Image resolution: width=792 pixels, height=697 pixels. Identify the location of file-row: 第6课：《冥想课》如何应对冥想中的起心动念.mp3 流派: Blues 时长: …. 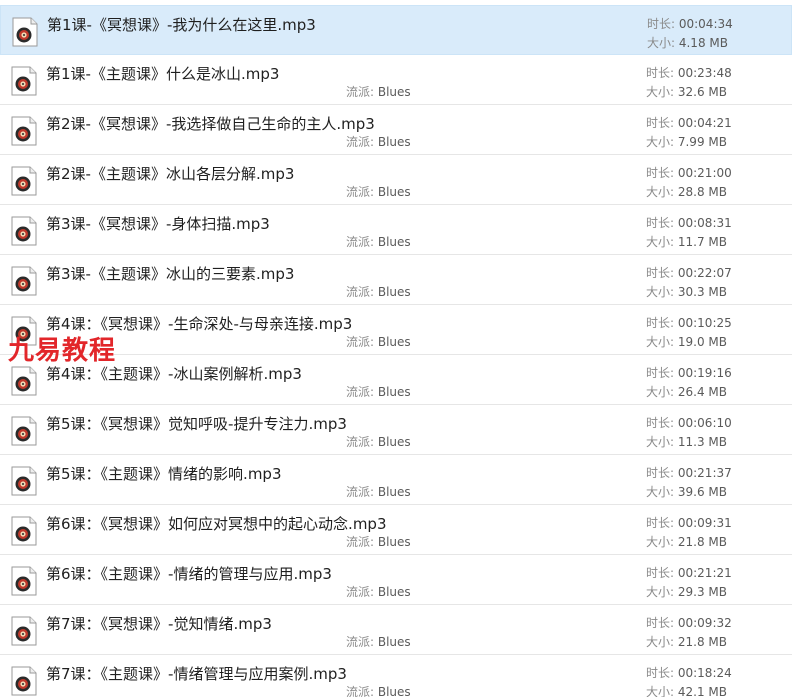
(396, 530).